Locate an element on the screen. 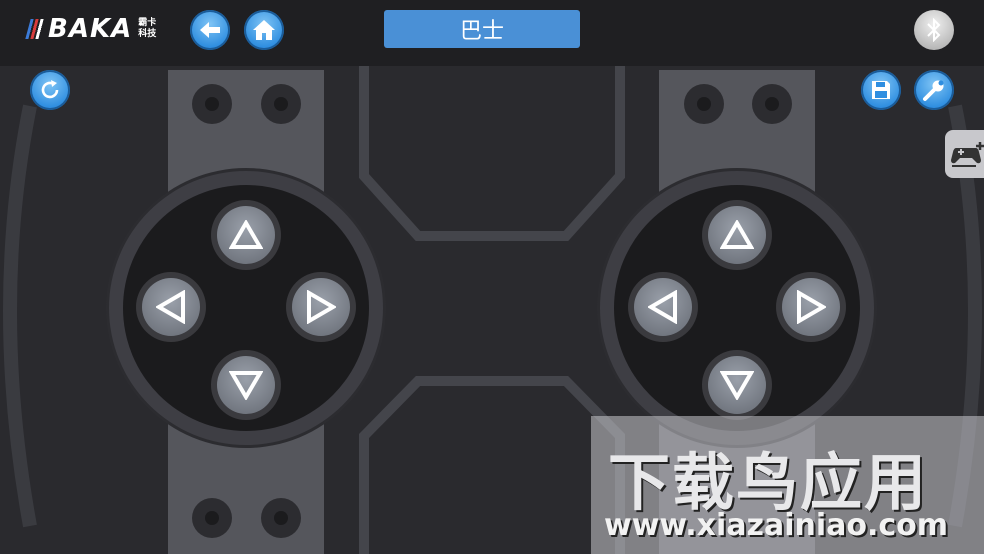 The height and width of the screenshot is (554, 984). left-left-face is located at coordinates (171, 307).